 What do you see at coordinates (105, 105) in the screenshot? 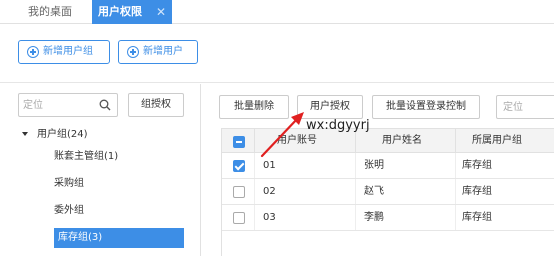
I see `search-icon` at bounding box center [105, 105].